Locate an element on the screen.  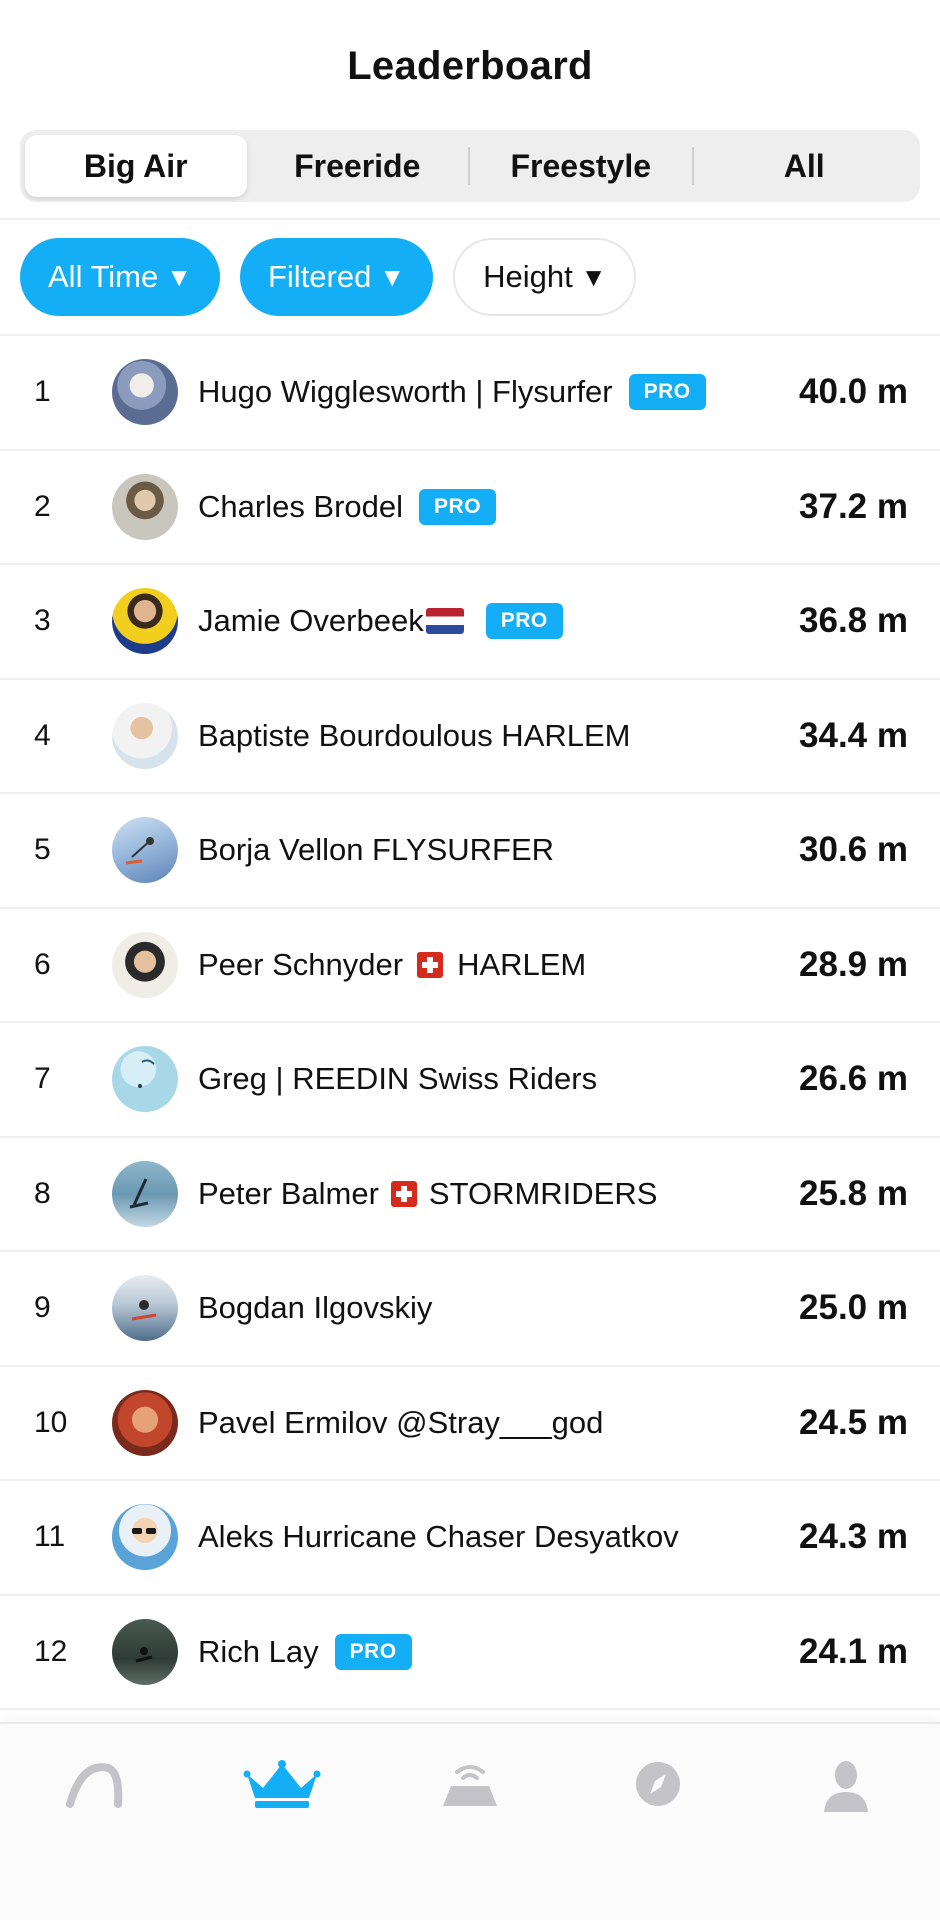
height-value: 25.8 m is located at coordinates (853, 1193).